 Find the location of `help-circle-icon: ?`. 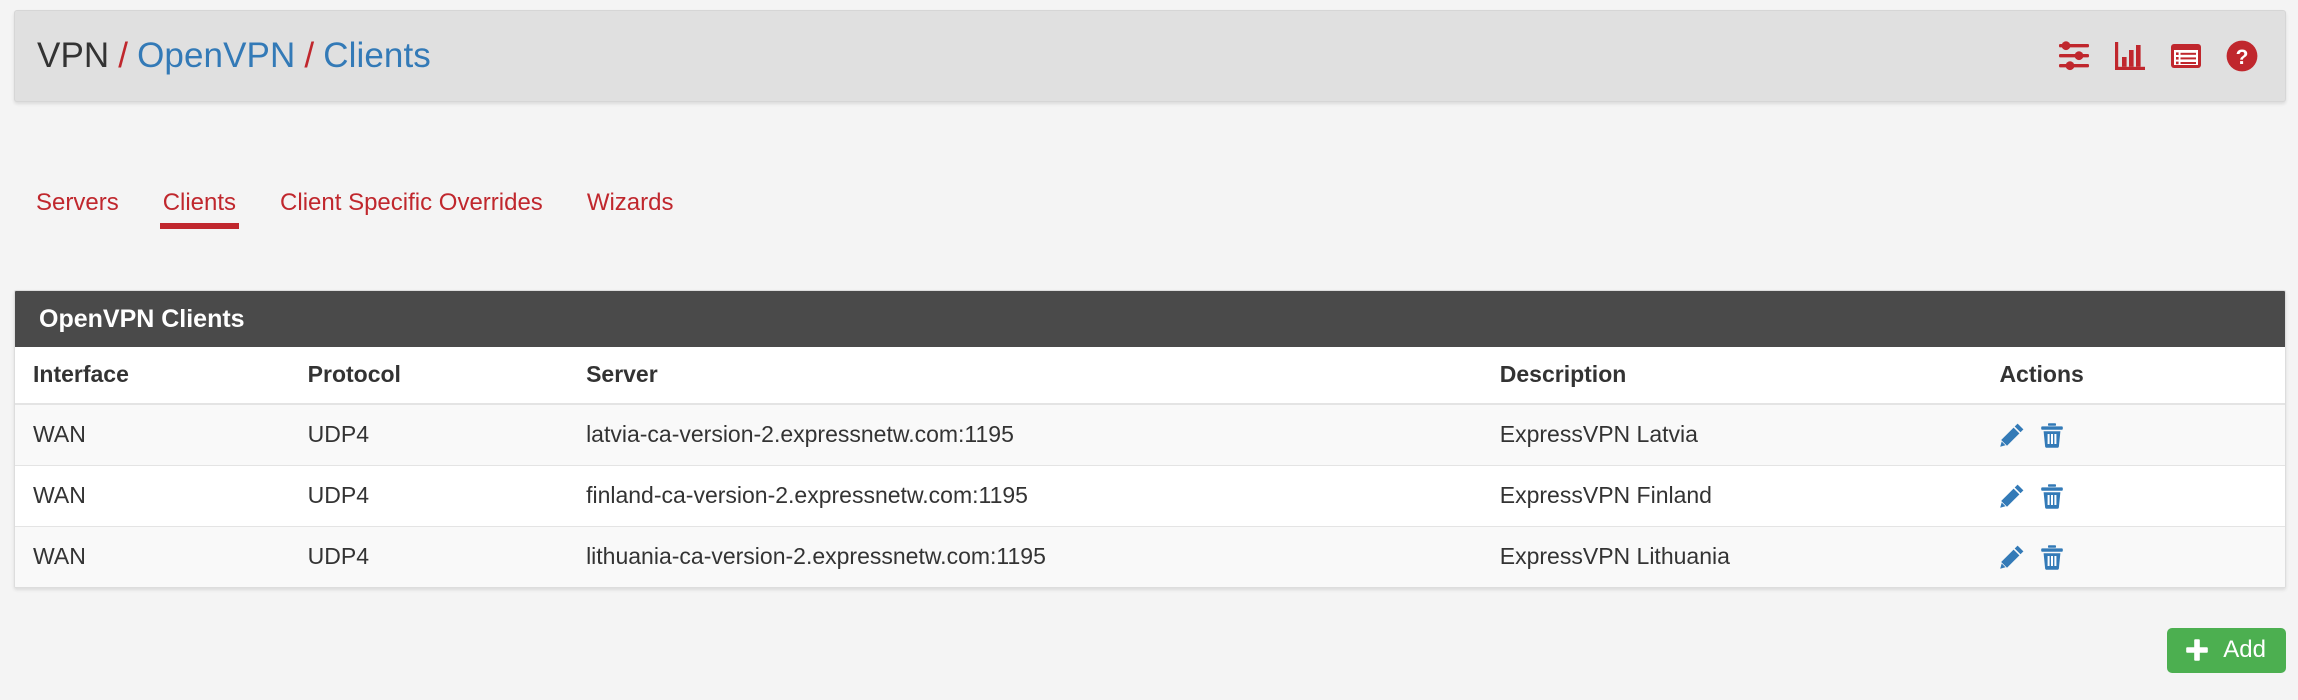

help-circle-icon: ? is located at coordinates (2242, 56).